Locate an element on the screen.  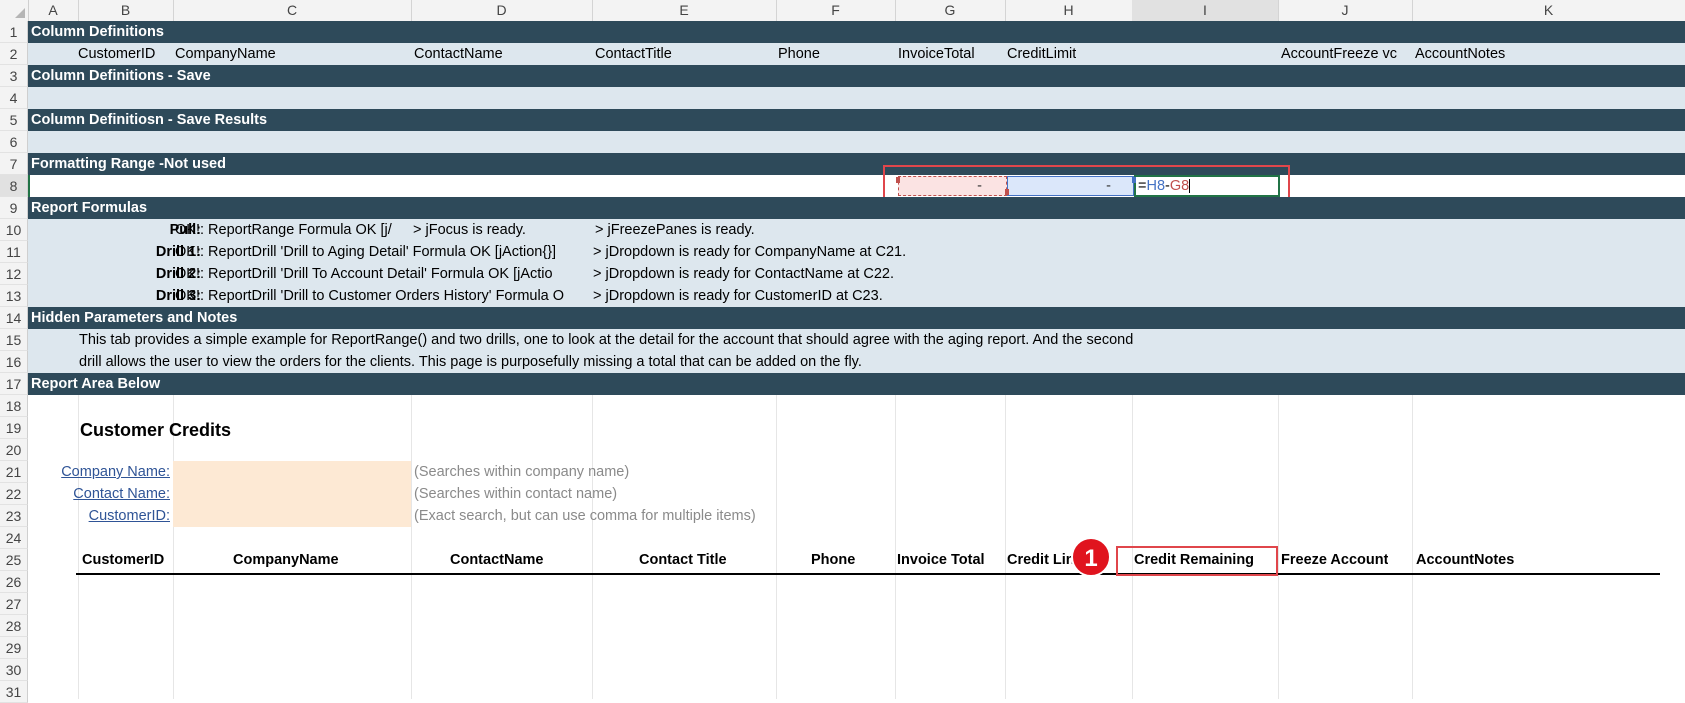
section-column-definitions: Column Definitions is located at coordinates (856, 32).